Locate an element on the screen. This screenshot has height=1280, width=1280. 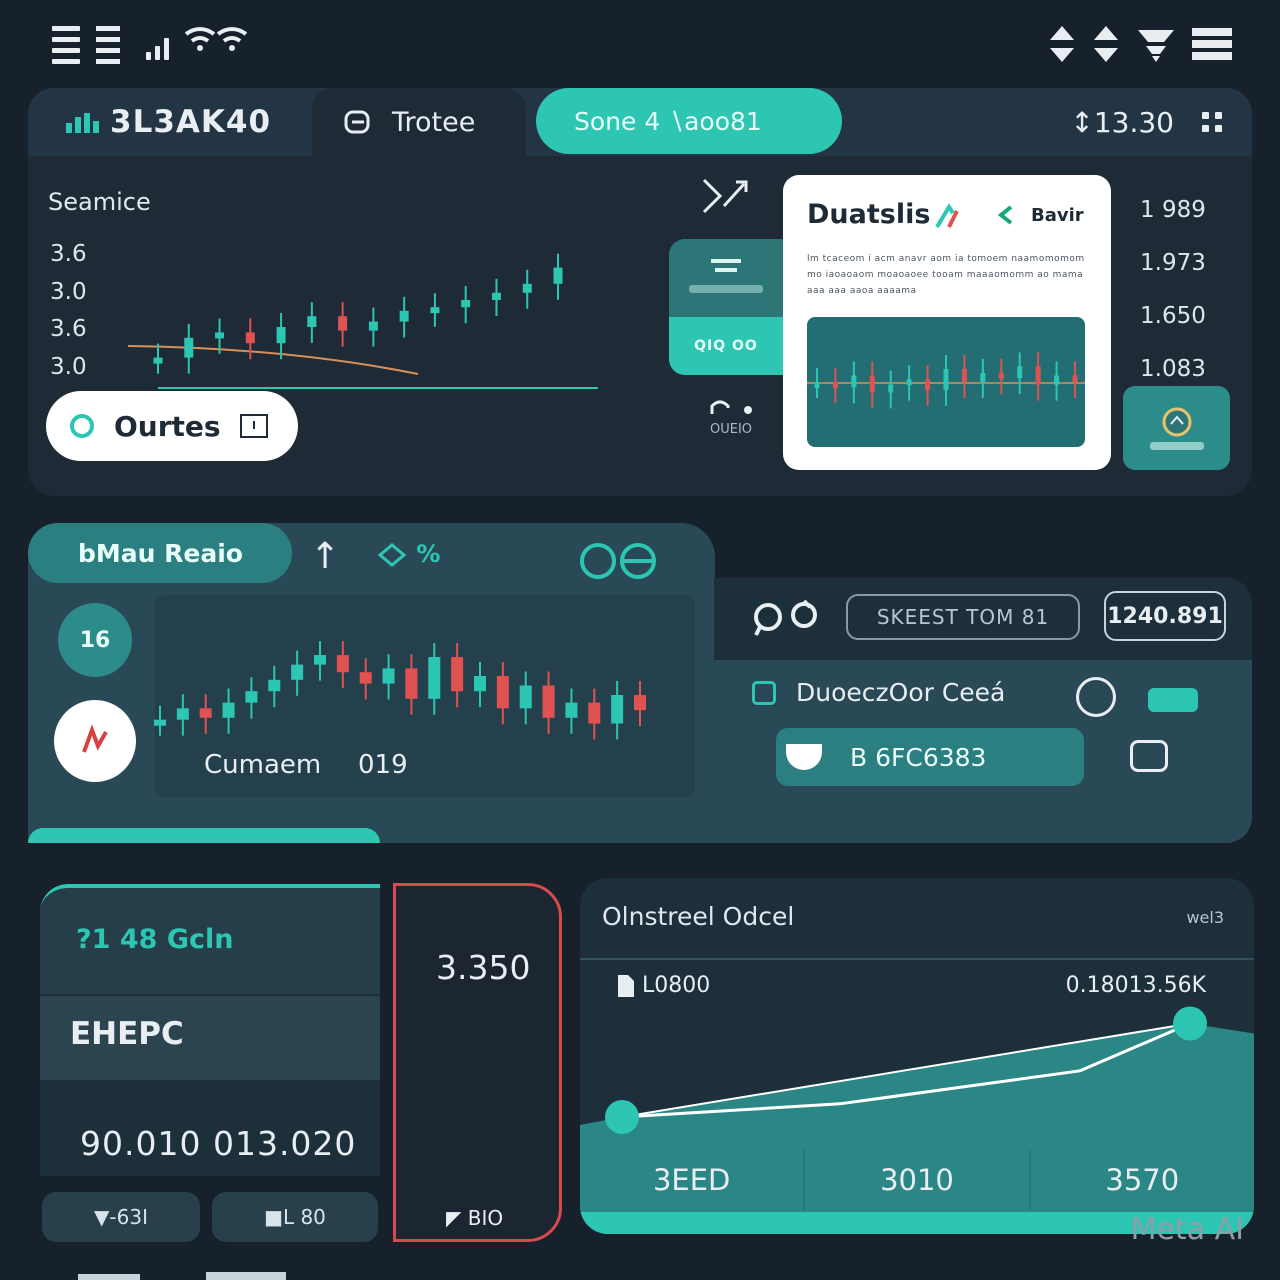
value-box: 1240.891 is located at coordinates (1165, 616).